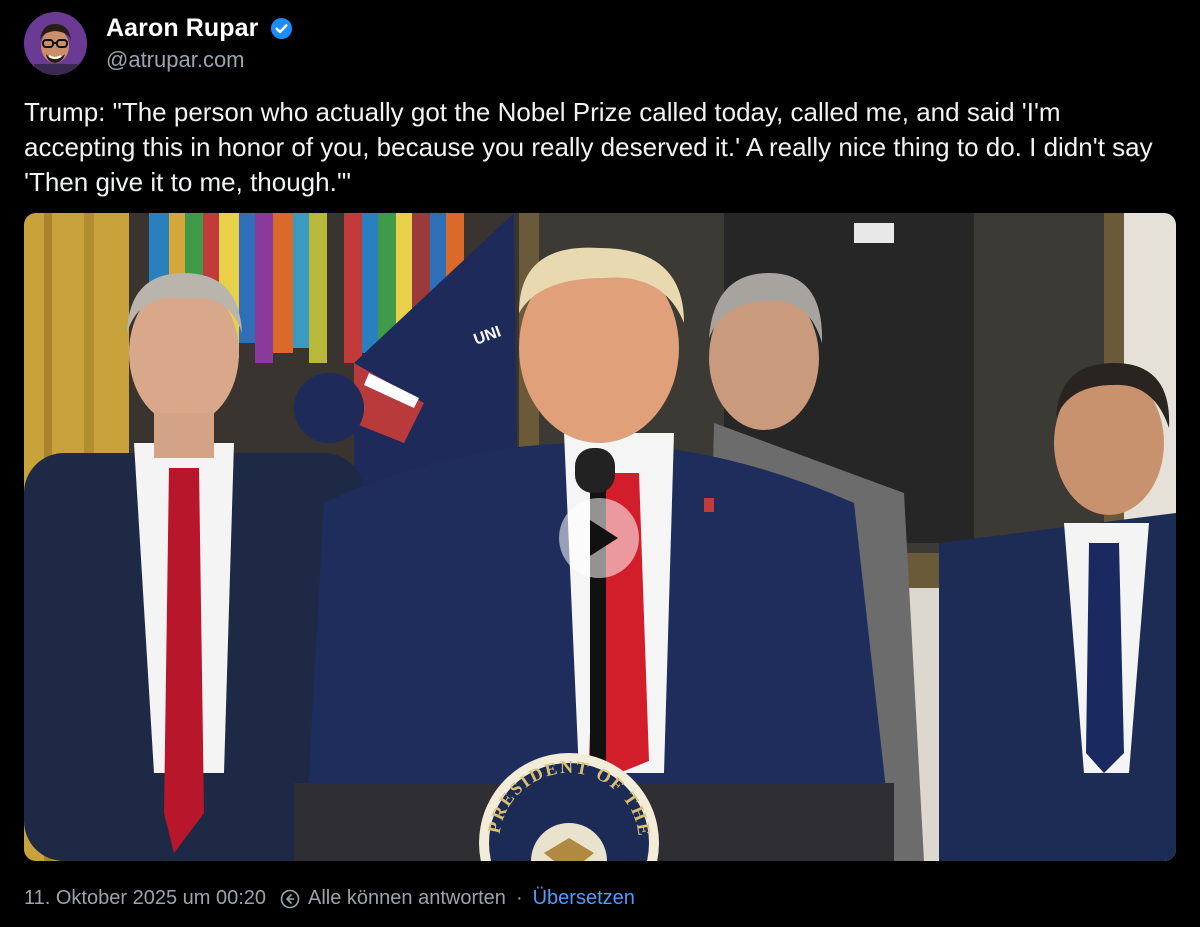 Image resolution: width=1200 pixels, height=927 pixels. I want to click on play-icon, so click(604, 538).